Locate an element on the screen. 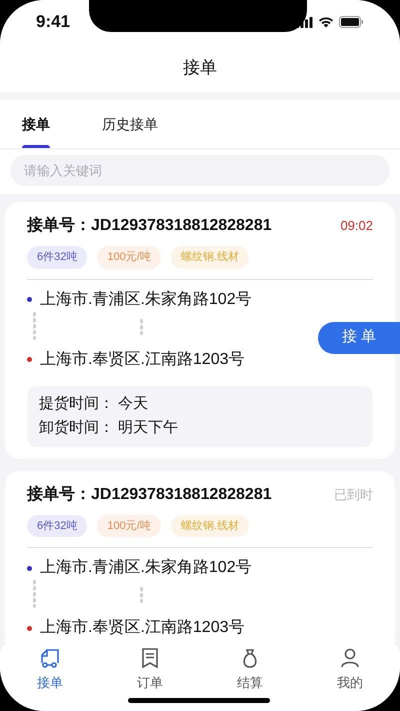 The width and height of the screenshot is (400, 711). accept-button: 接 单 is located at coordinates (359, 338).